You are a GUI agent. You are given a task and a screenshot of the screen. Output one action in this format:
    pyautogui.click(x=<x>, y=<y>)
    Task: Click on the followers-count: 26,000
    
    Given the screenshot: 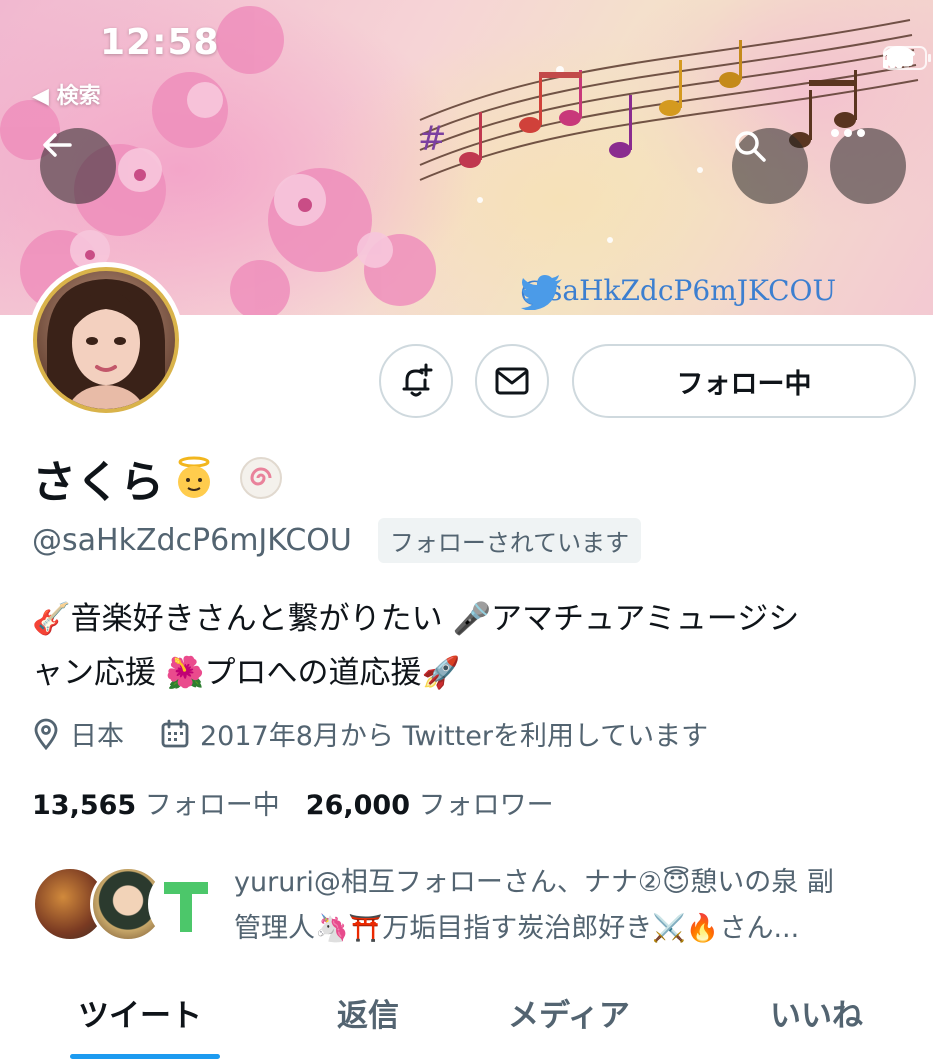 What is the action you would take?
    pyautogui.click(x=357, y=805)
    